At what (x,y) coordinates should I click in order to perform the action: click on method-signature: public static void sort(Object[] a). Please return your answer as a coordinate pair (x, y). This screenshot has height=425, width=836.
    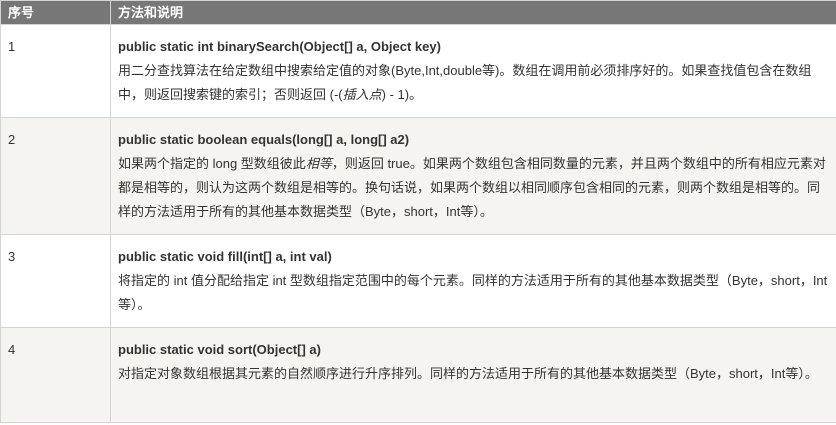
    Looking at the image, I should click on (219, 349).